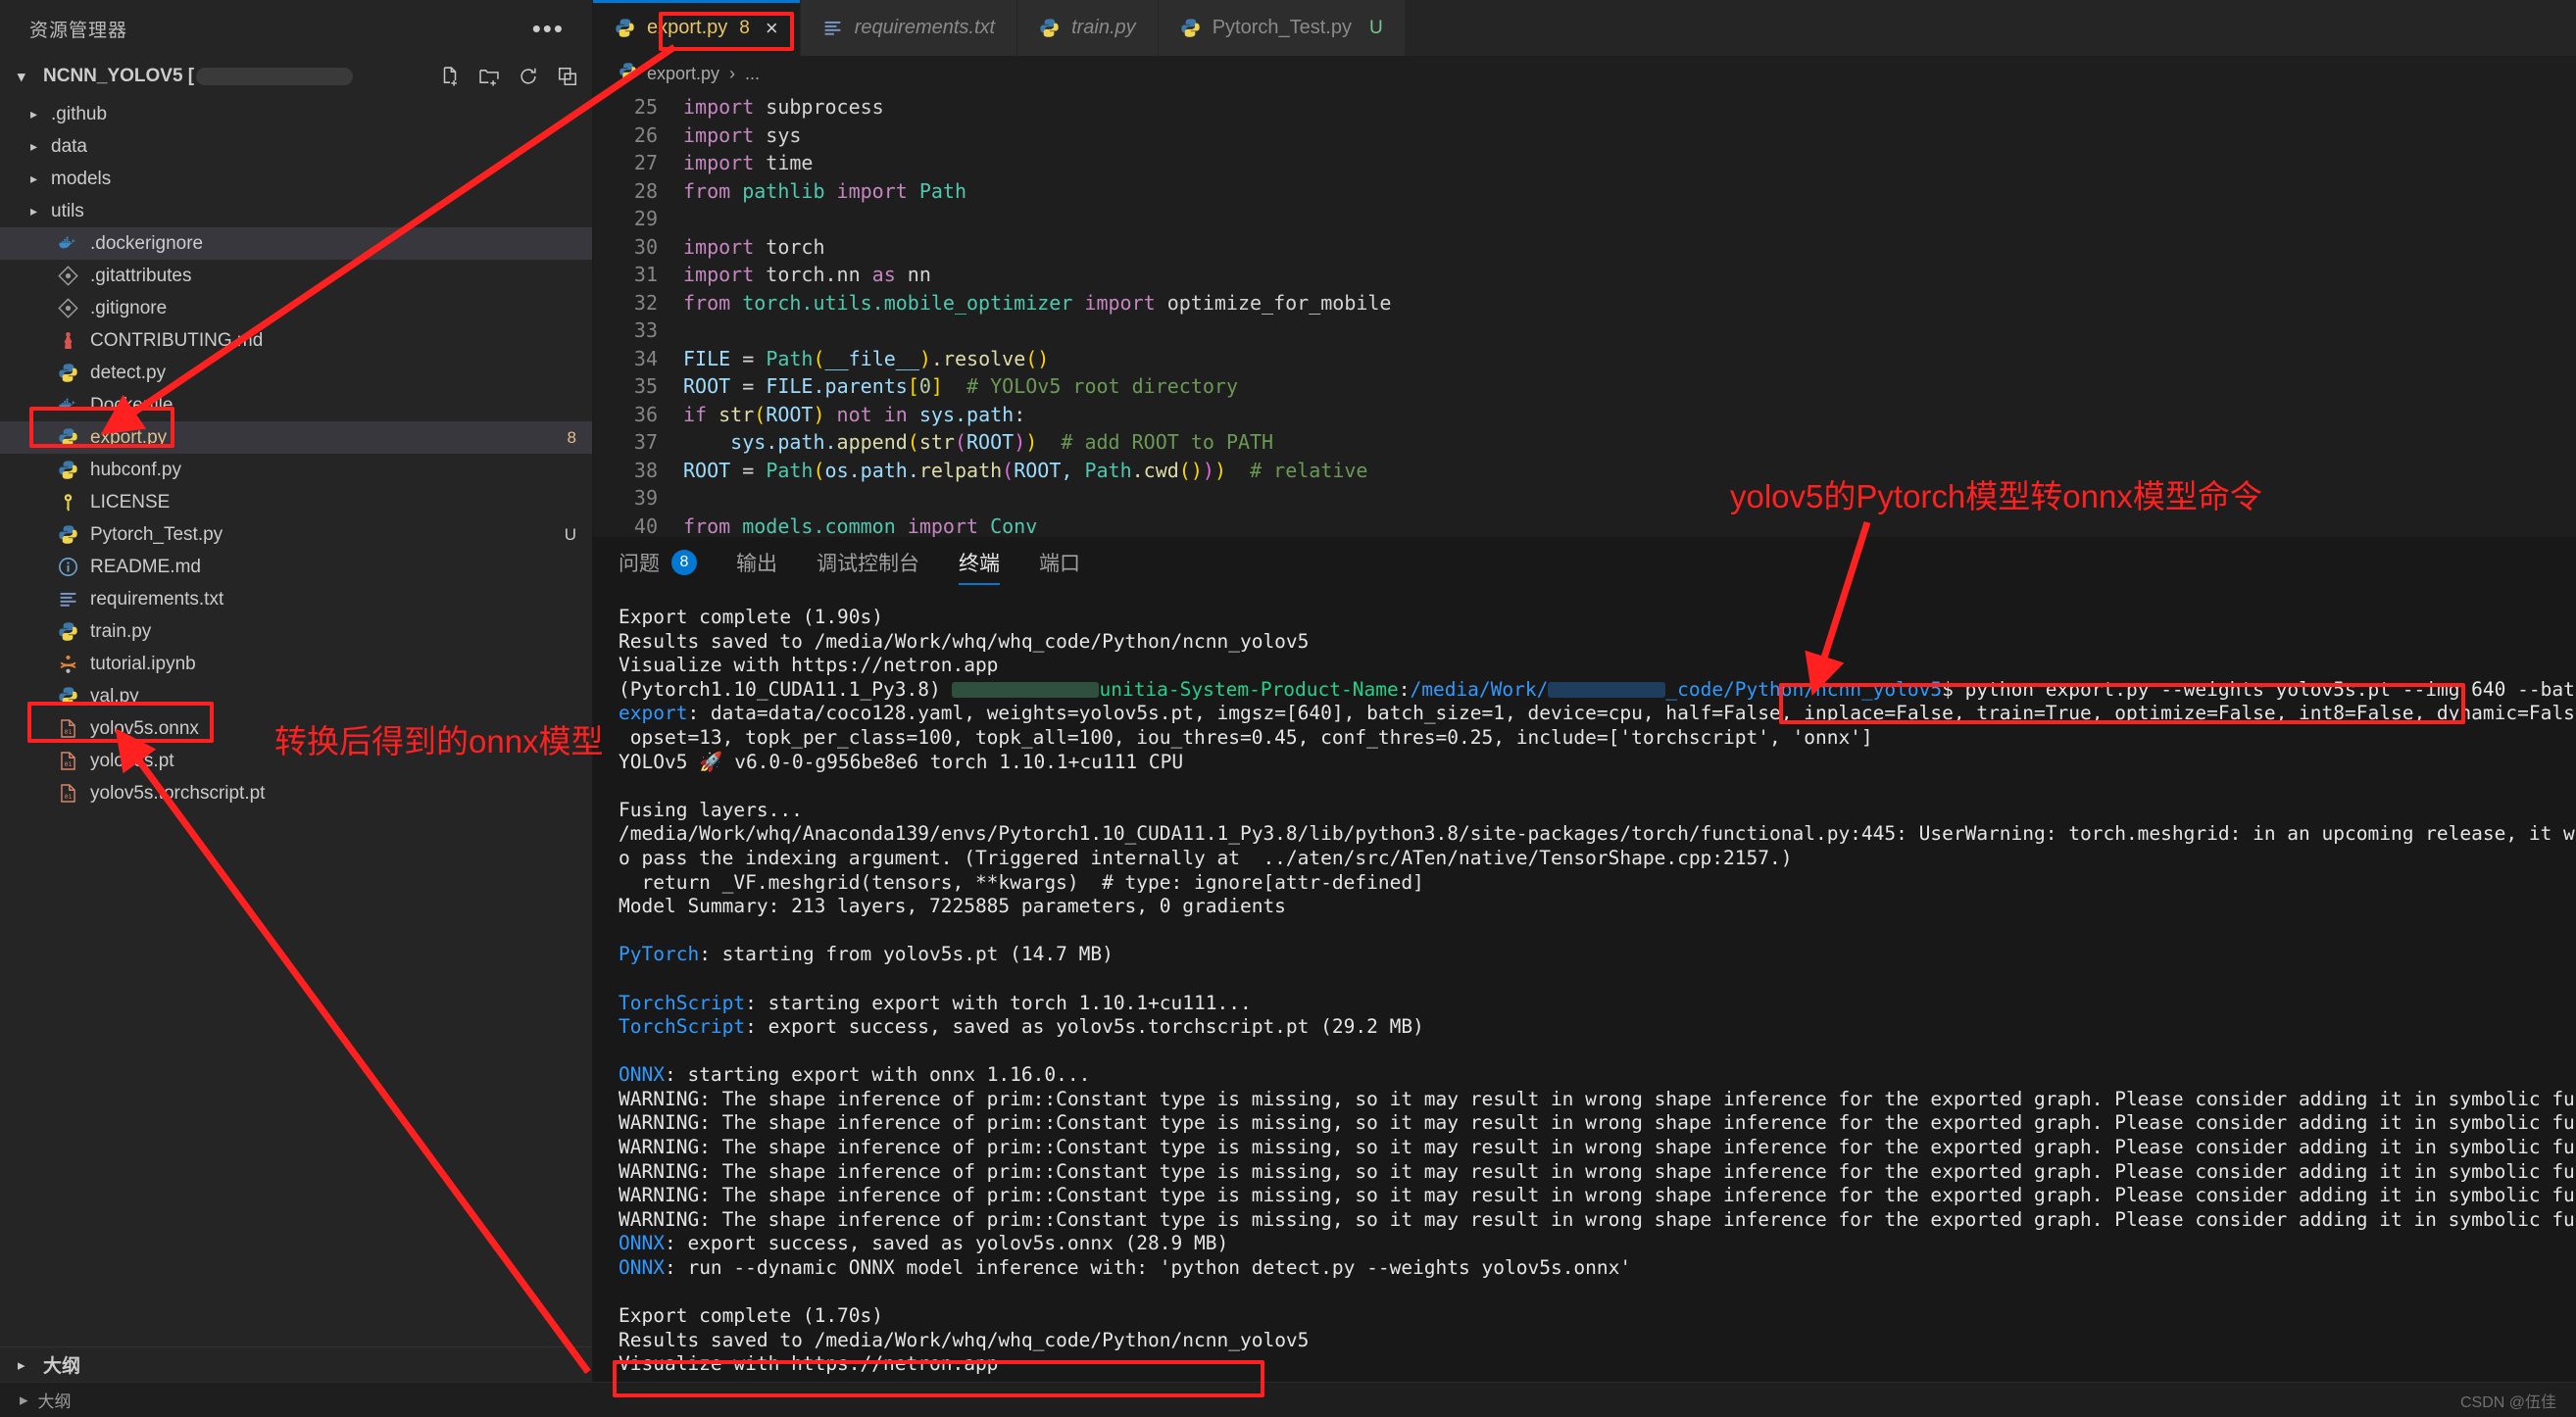 This screenshot has height=1417, width=2576. What do you see at coordinates (645, 218) in the screenshot?
I see `line-number: 29` at bounding box center [645, 218].